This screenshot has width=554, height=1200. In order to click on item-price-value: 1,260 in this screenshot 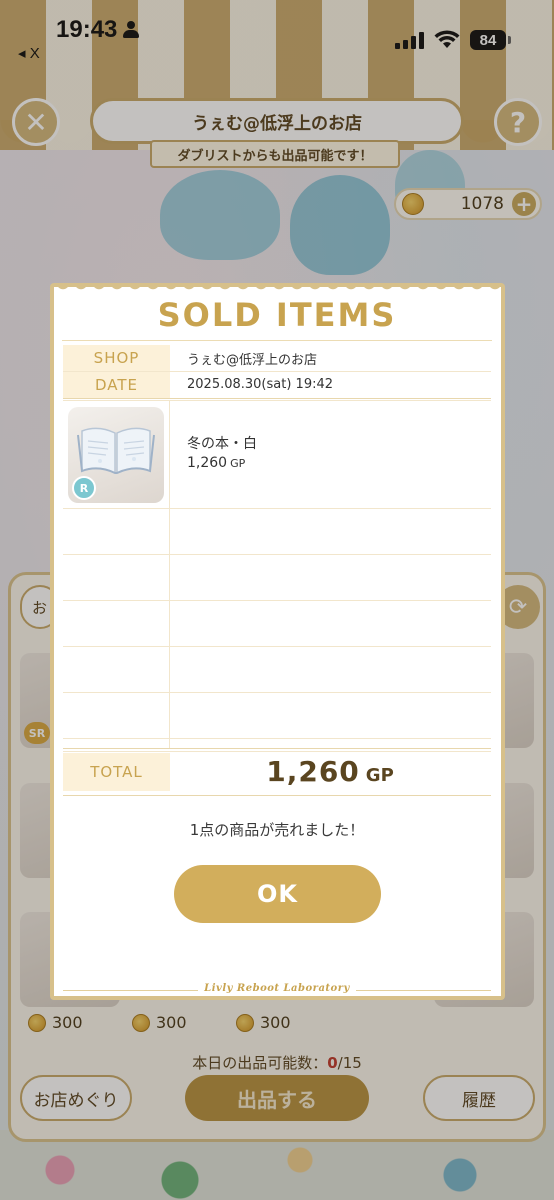, I will do `click(207, 463)`.